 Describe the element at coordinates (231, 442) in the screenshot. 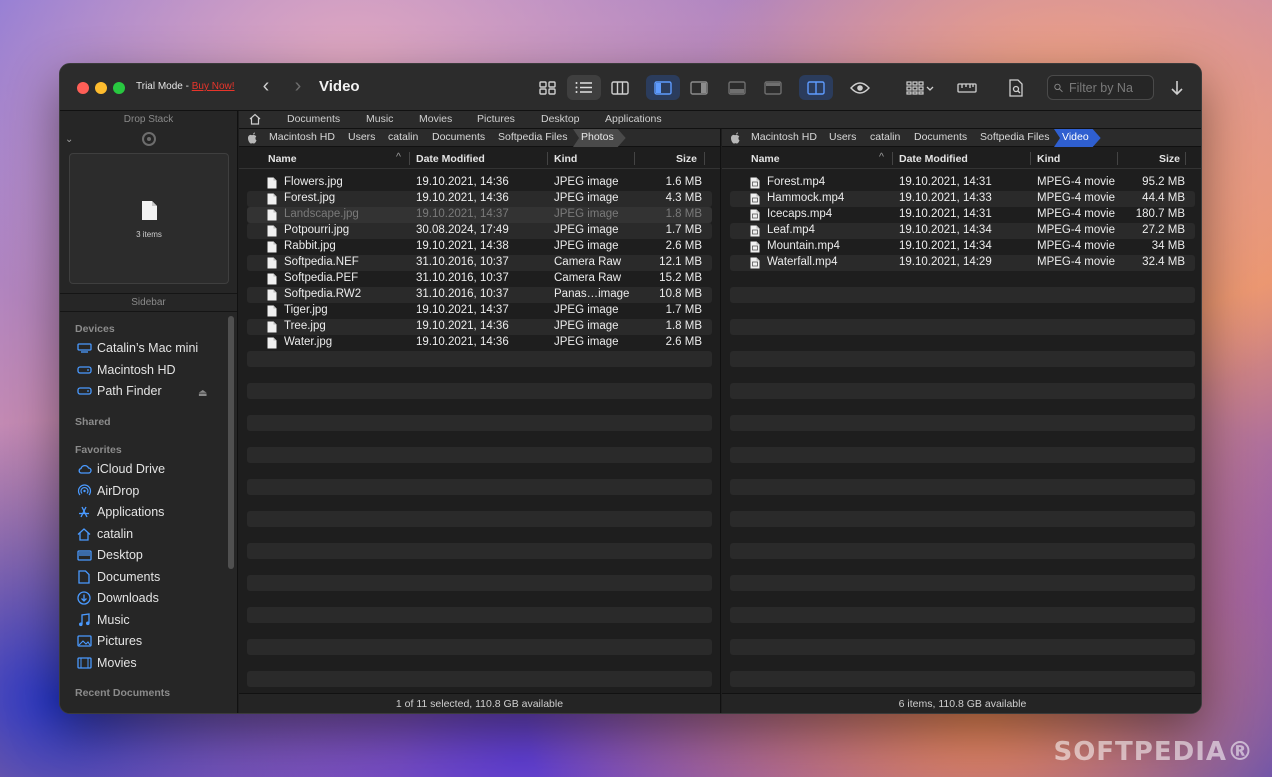

I see `scrollbar-thumb` at that location.